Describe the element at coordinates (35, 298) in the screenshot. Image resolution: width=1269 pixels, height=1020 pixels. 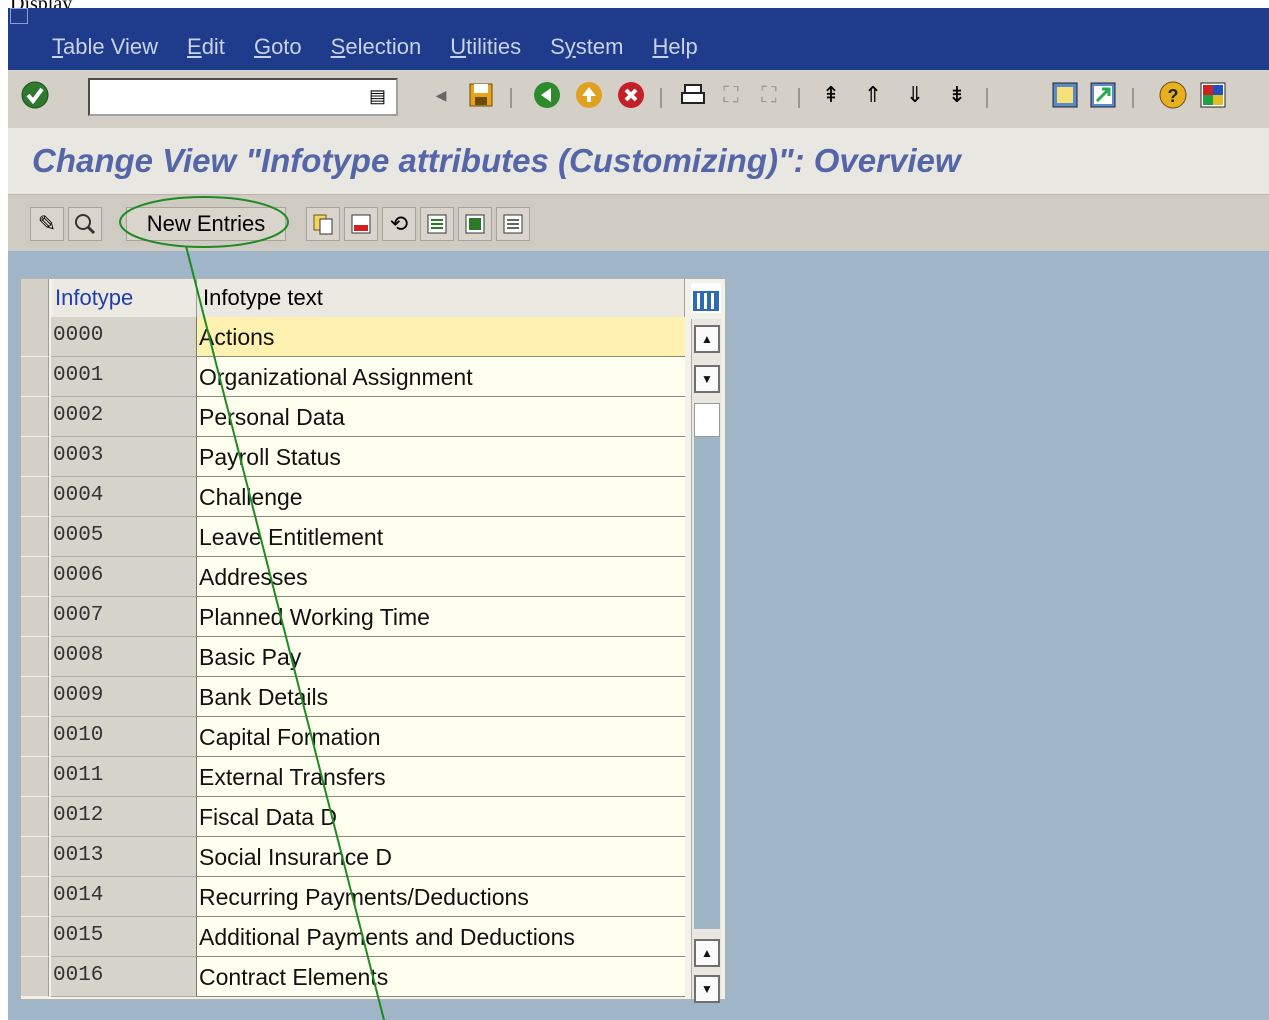
I see `select-all-rows-button` at that location.